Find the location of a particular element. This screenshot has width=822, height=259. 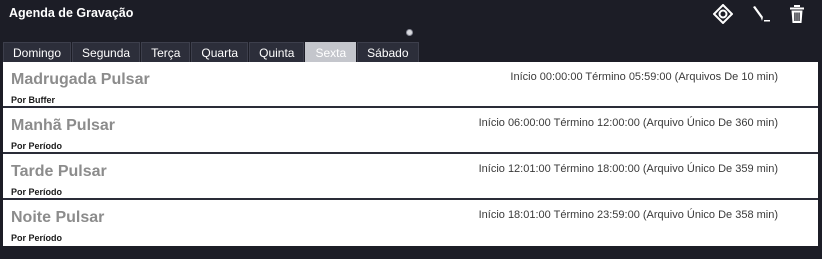

edit-pen-icon is located at coordinates (761, 14).